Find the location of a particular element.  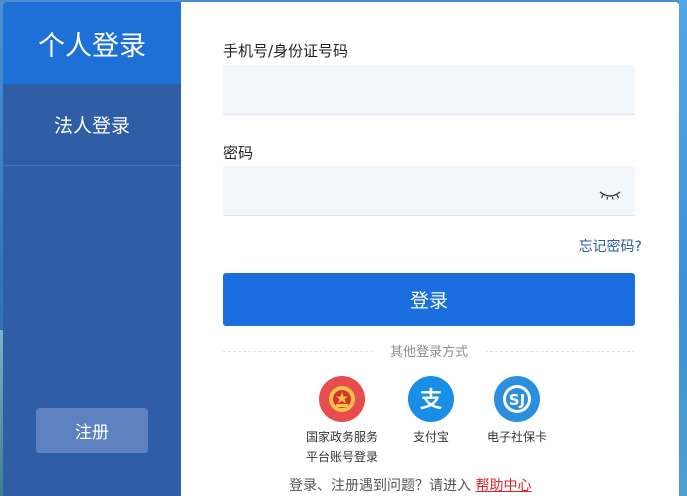

tab-personal-login: 个人登录 is located at coordinates (96, 43).